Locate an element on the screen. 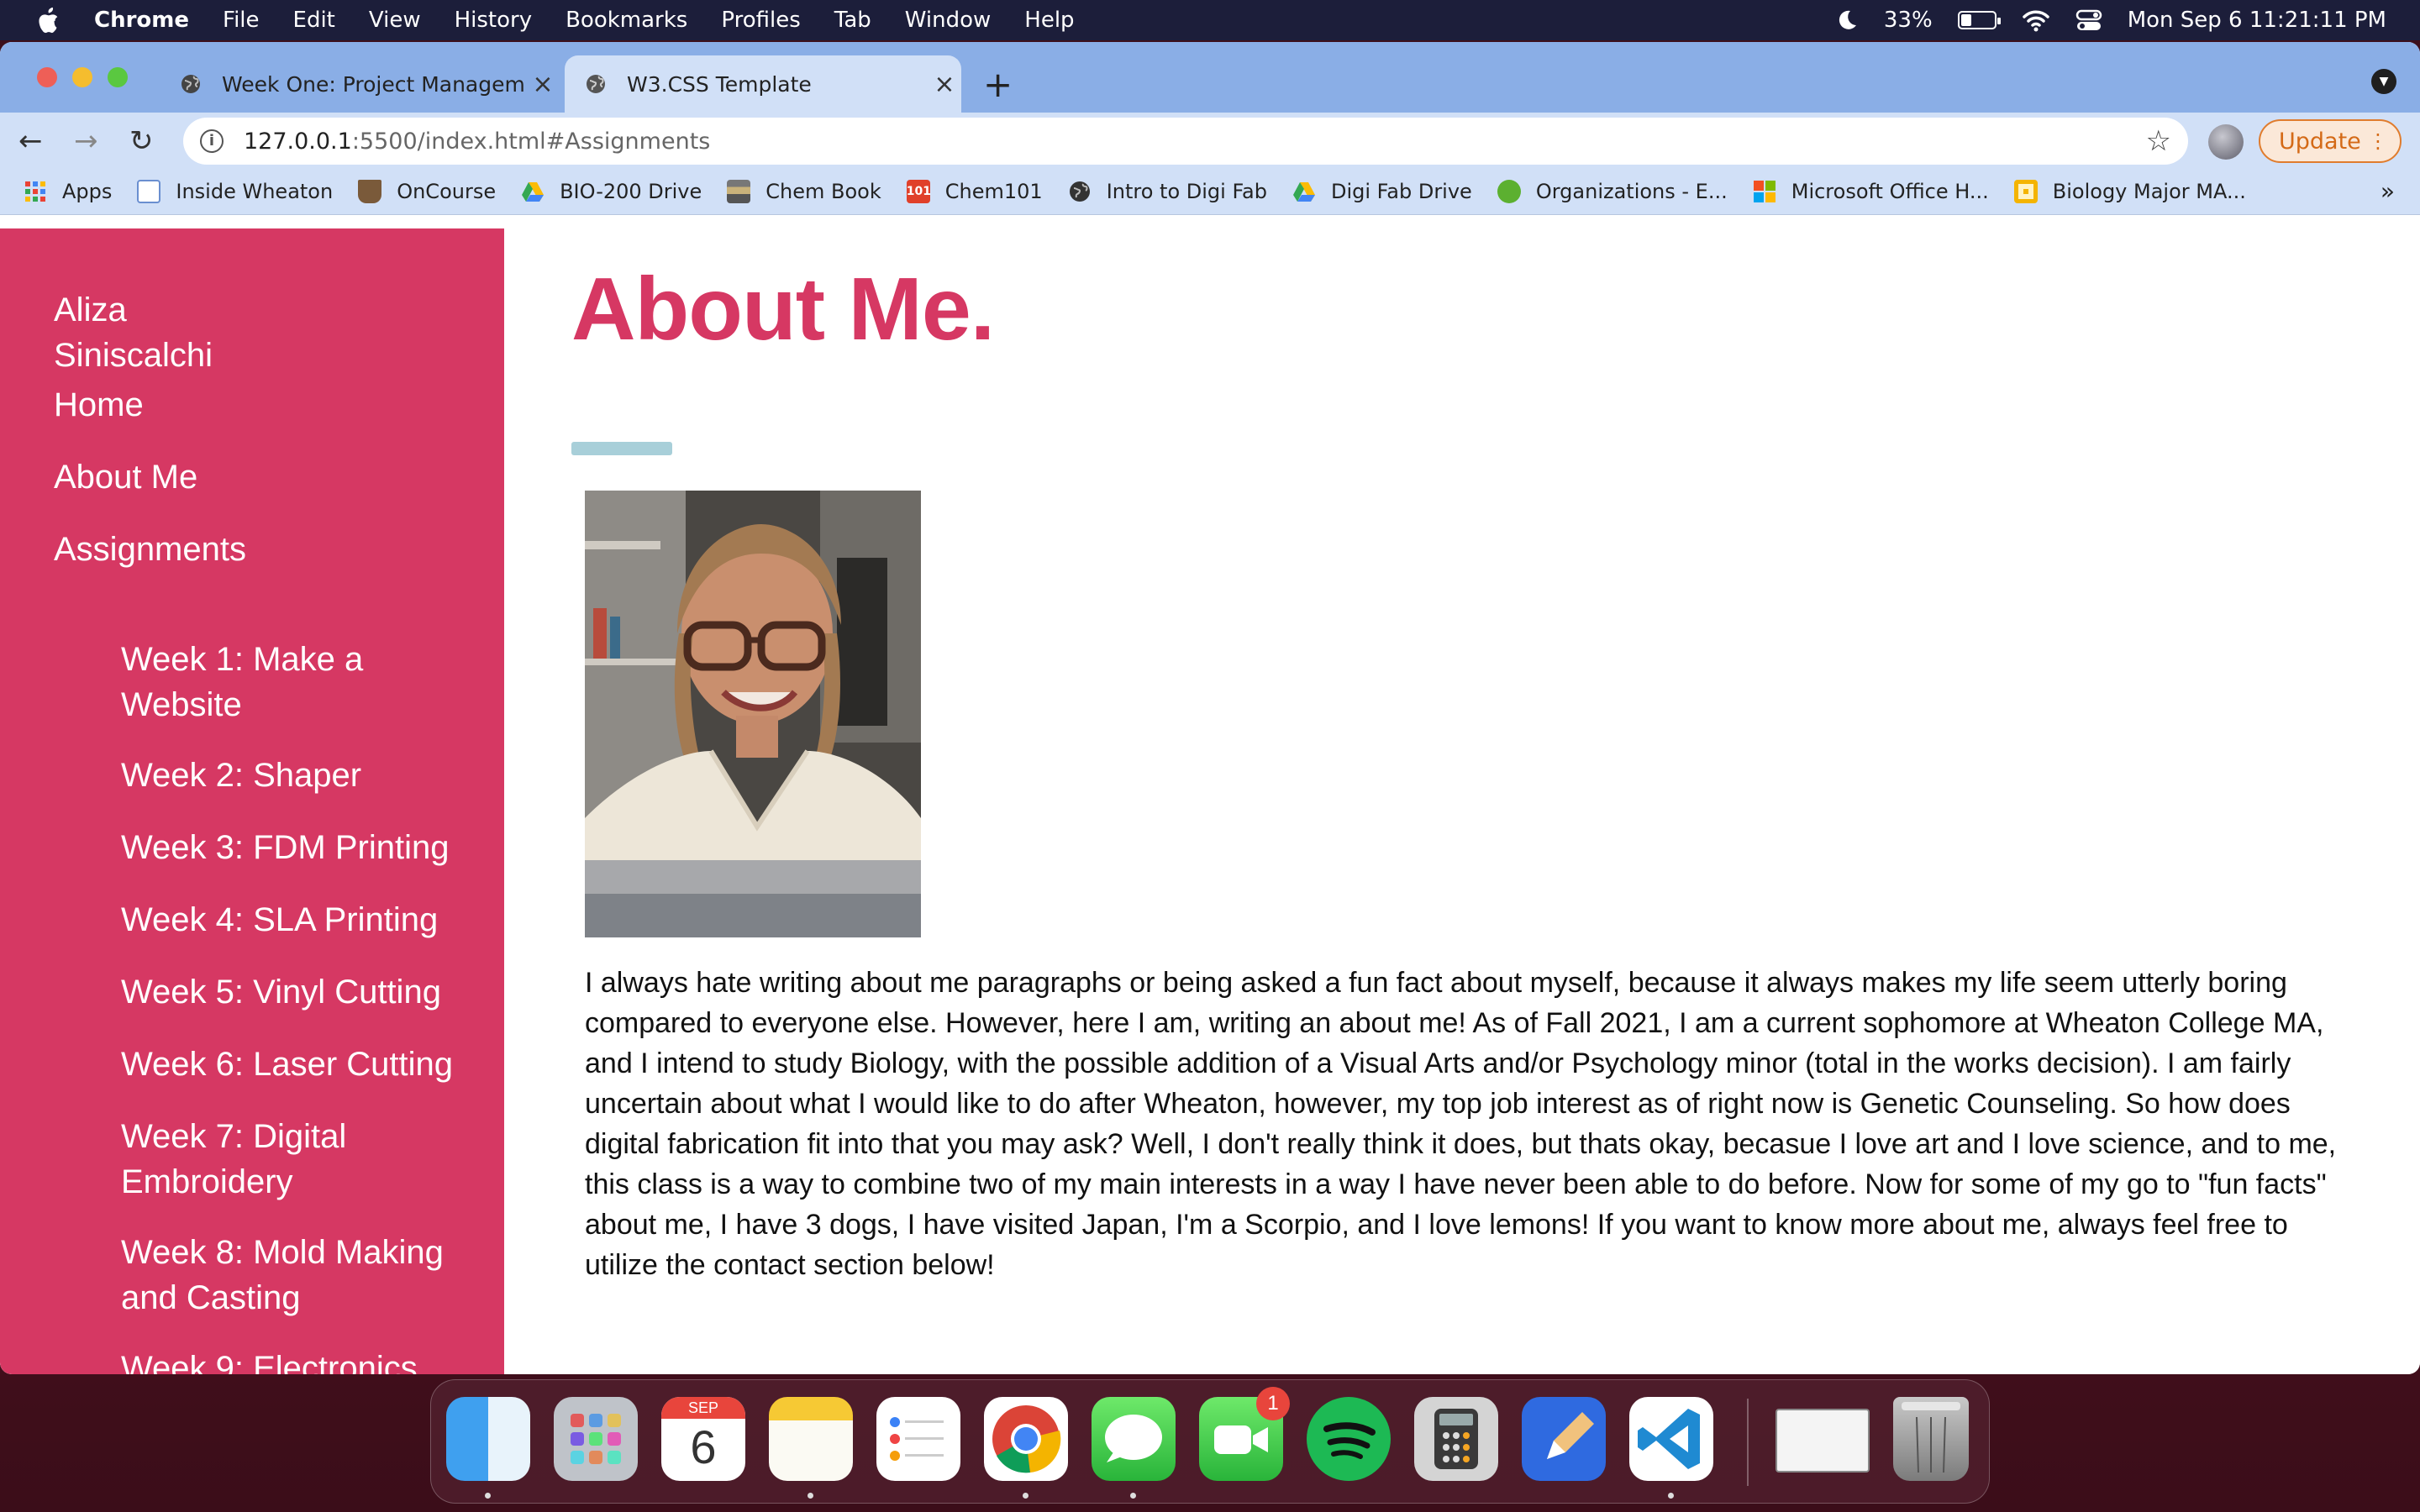 This screenshot has height=1512, width=2420. spotify-logo-icon is located at coordinates (1349, 1440).